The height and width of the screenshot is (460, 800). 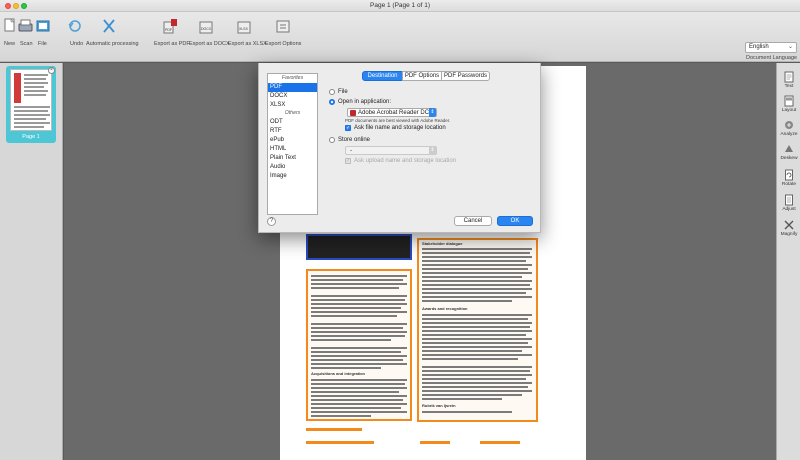 I want to click on window-title: Page 1 (Page 1 of 1), so click(x=400, y=5).